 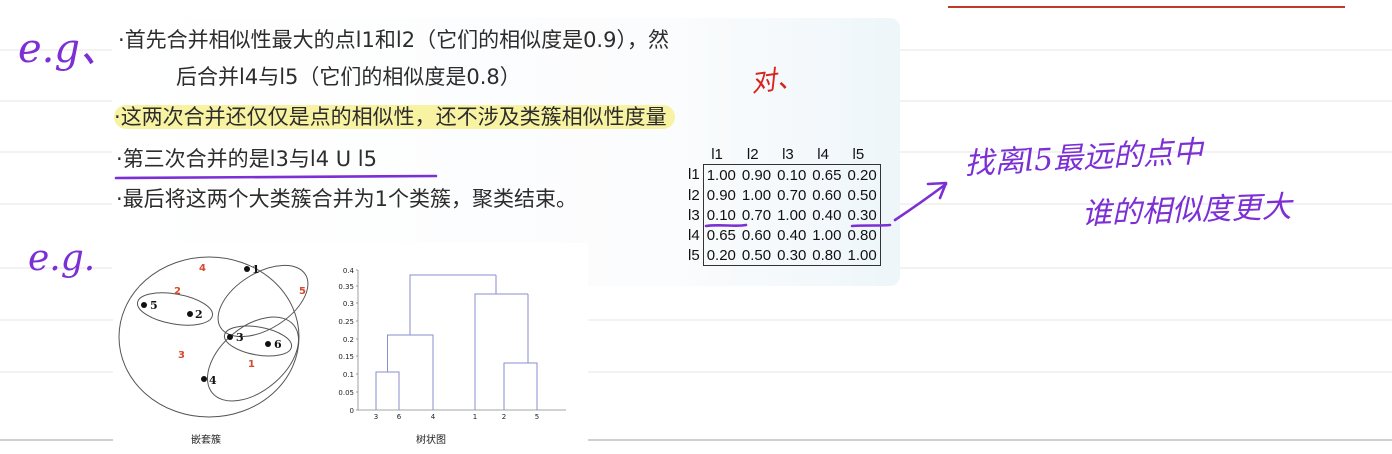 What do you see at coordinates (213, 337) in the screenshot?
I see `nested-clusters-diagram: 1 2 3 4 5 6 1 2 3 4 5` at bounding box center [213, 337].